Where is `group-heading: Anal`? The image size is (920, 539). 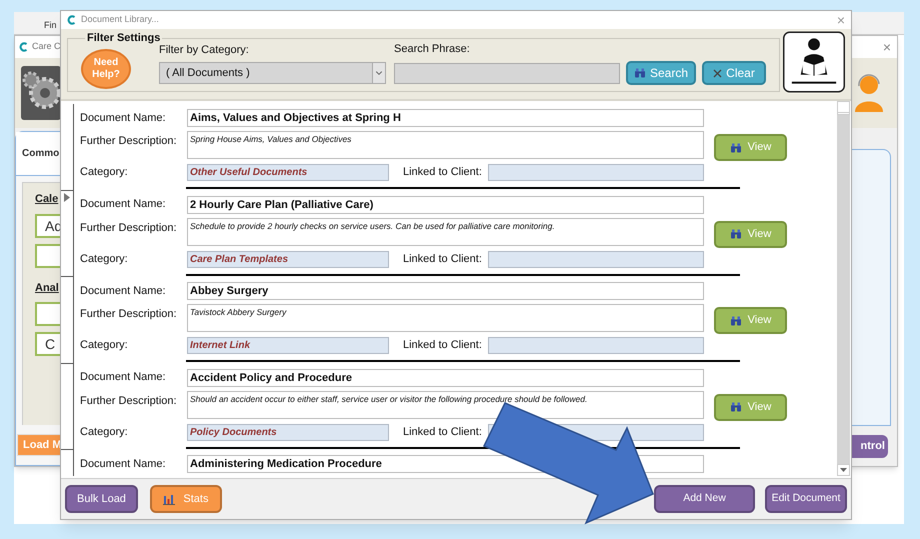 group-heading: Anal is located at coordinates (47, 288).